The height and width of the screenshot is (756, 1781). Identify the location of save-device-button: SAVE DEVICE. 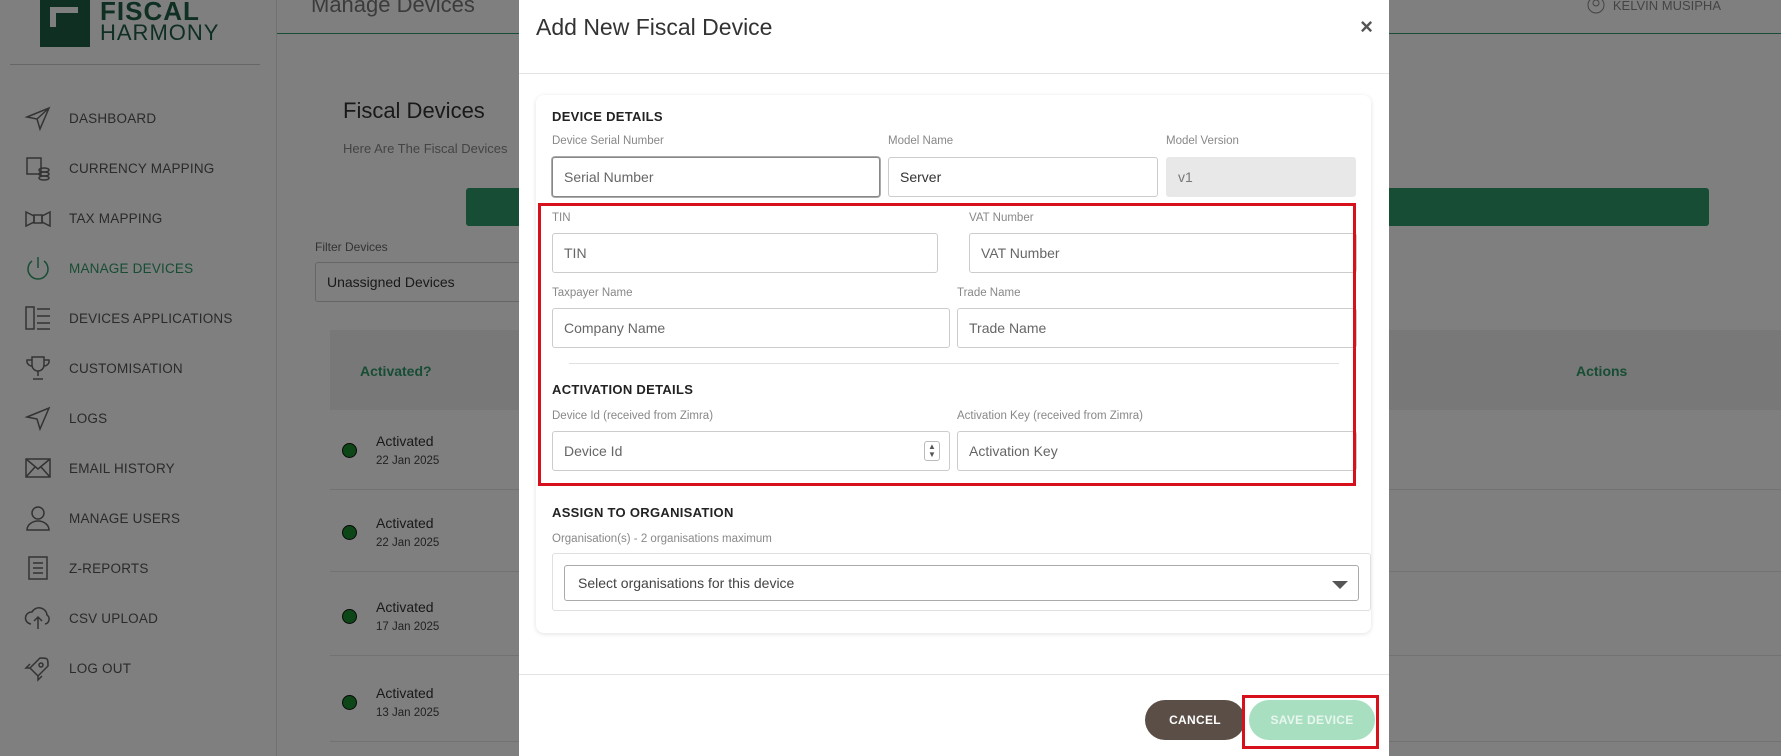
(1312, 720).